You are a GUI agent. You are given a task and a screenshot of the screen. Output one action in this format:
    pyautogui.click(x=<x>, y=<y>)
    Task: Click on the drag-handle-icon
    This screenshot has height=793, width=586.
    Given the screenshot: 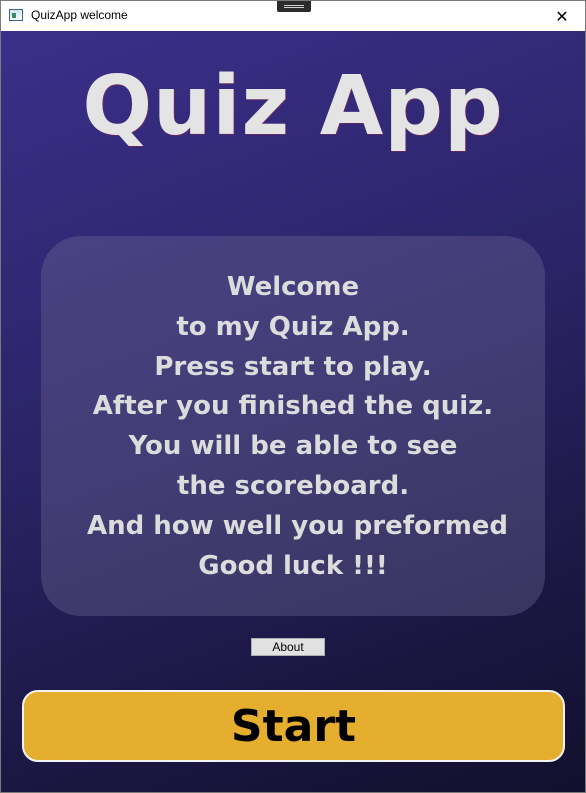 What is the action you would take?
    pyautogui.click(x=294, y=6)
    